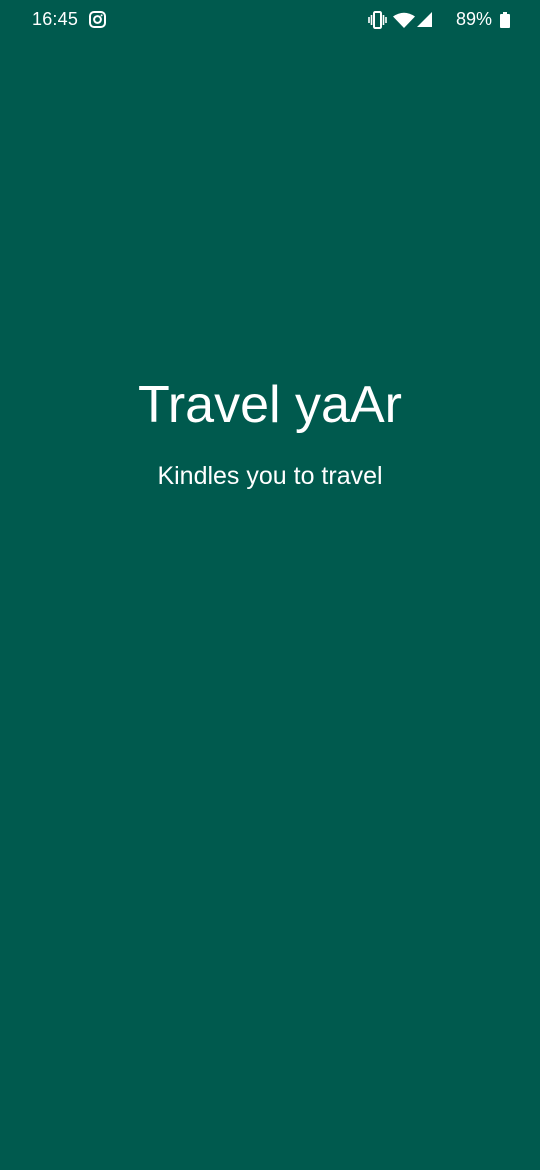 The image size is (540, 1170). What do you see at coordinates (377, 20) in the screenshot?
I see `vibrate-icon` at bounding box center [377, 20].